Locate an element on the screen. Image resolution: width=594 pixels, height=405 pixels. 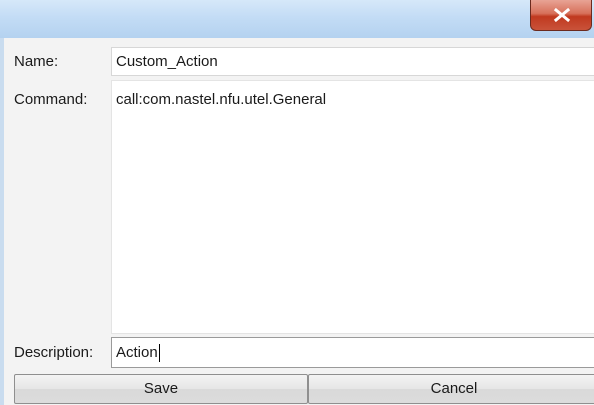
description-value: Action is located at coordinates (137, 352).